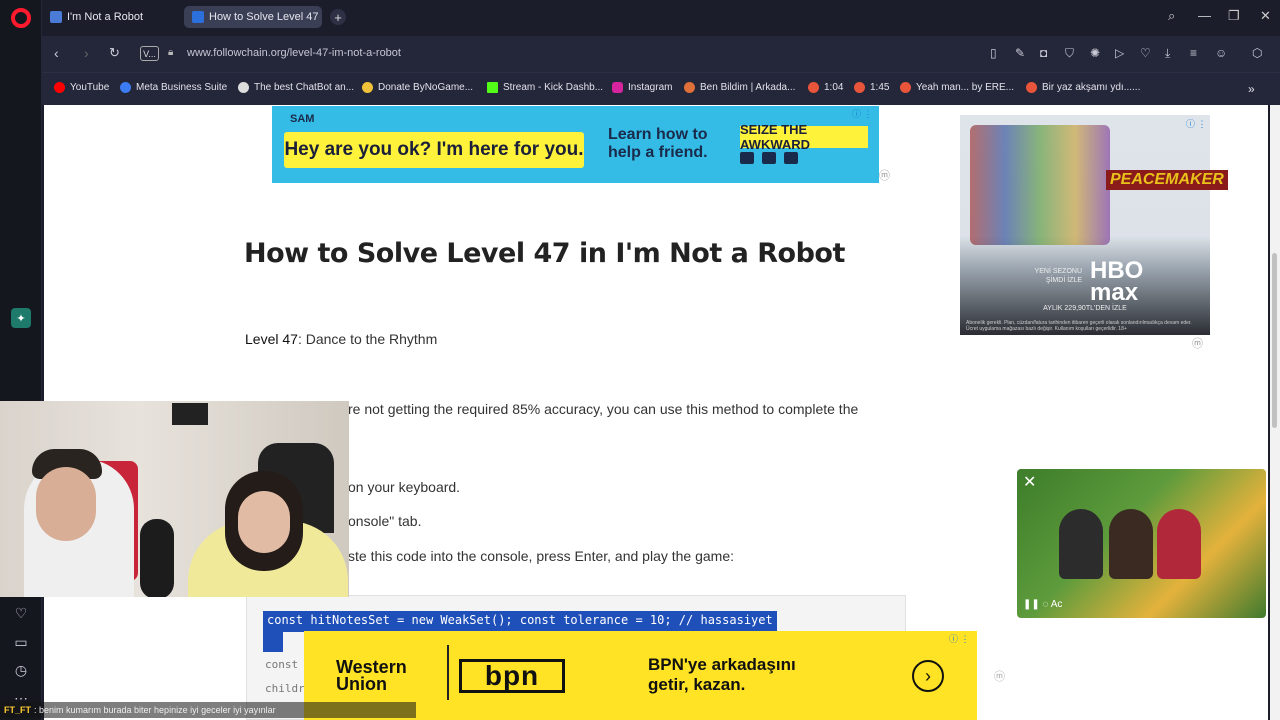  I want to click on ad-price: AYLIK 229,90TL'DEN İZLE, so click(1085, 308).